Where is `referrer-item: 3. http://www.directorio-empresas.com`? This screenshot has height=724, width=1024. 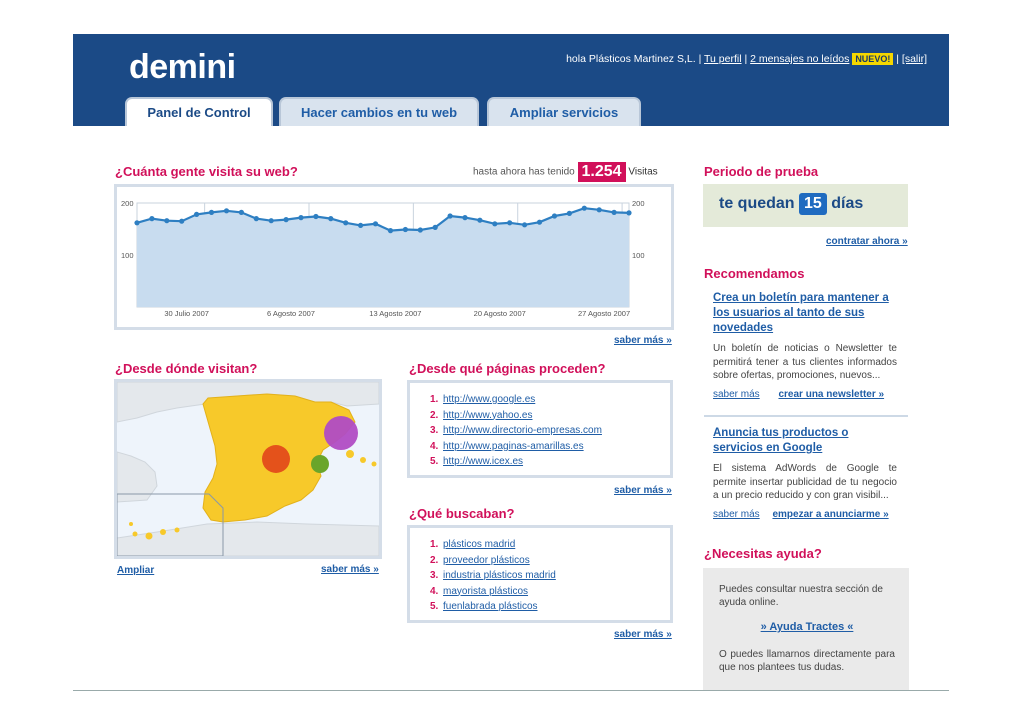
referrer-item: 3. http://www.directorio-empresas.com is located at coordinates (550, 431).